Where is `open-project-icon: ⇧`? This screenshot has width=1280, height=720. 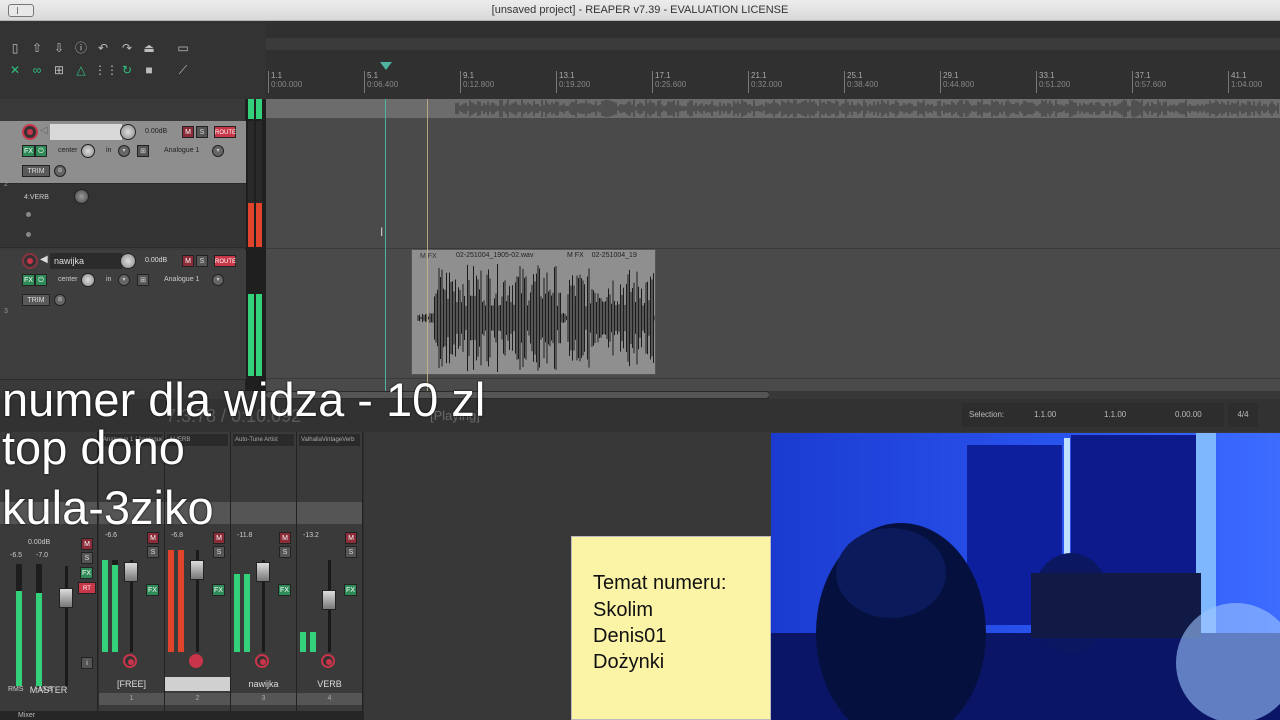 open-project-icon: ⇧ is located at coordinates (37, 48).